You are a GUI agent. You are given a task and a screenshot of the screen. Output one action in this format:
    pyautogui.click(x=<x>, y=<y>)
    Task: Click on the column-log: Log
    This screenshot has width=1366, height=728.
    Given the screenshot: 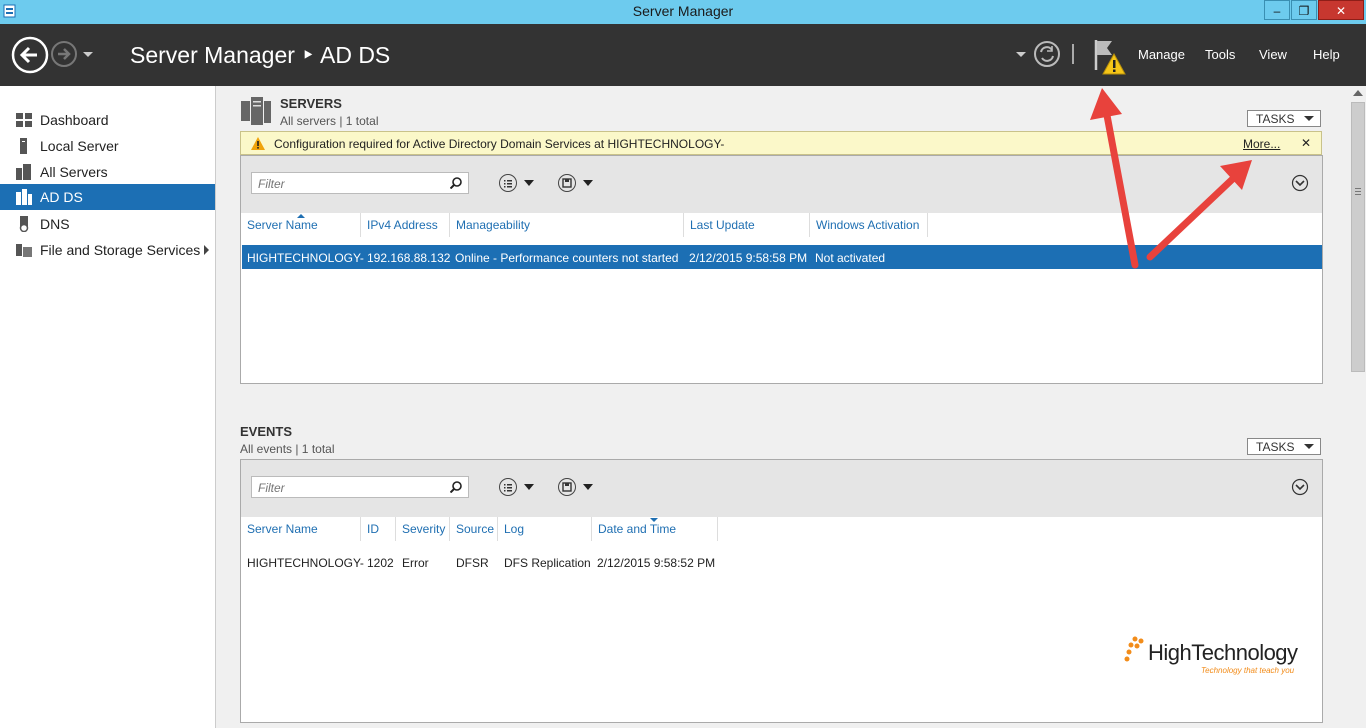 What is the action you would take?
    pyautogui.click(x=545, y=529)
    